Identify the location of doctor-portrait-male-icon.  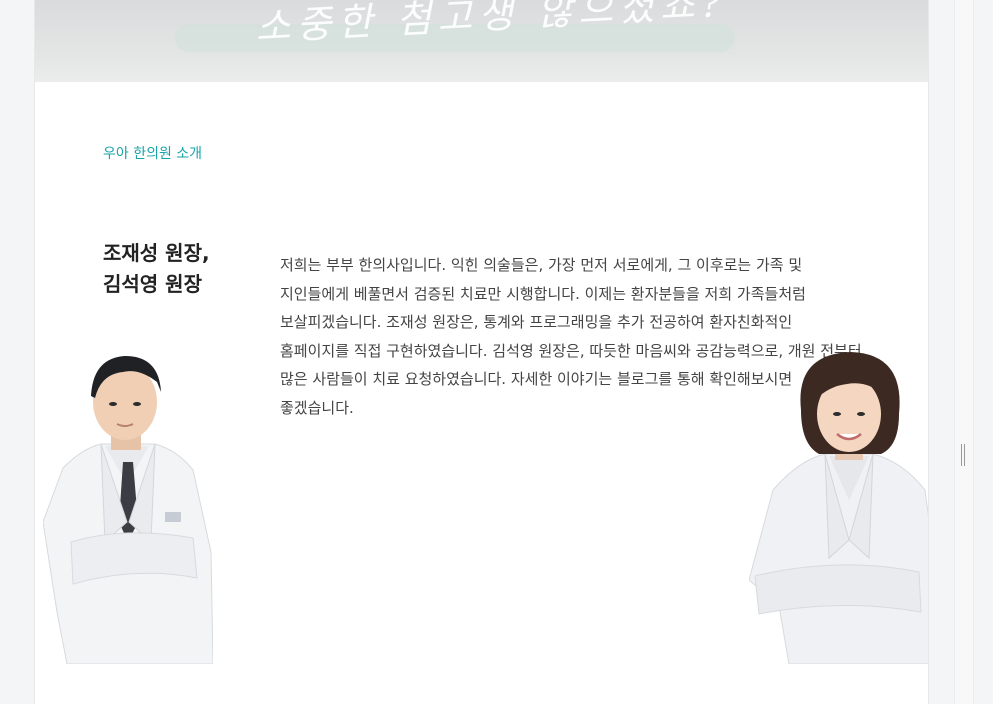
(128, 510).